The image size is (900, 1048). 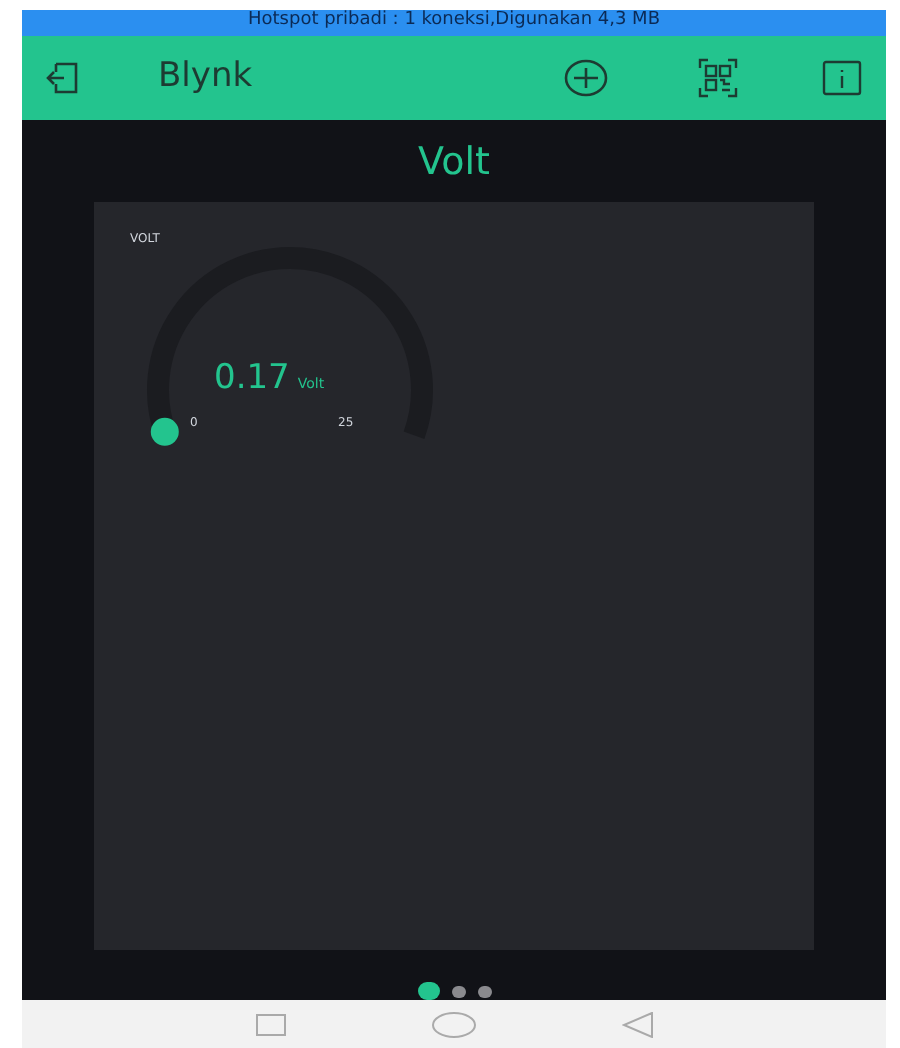 What do you see at coordinates (453, 21) in the screenshot?
I see `hotspot-status-text: Hotspot pribadi : 1 koneksi,Digunakan 4,3 MB` at bounding box center [453, 21].